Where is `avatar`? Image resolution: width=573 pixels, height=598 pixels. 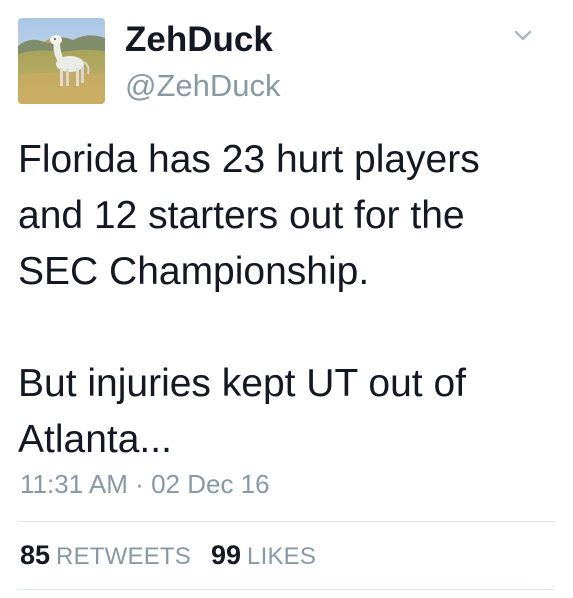
avatar is located at coordinates (61, 61).